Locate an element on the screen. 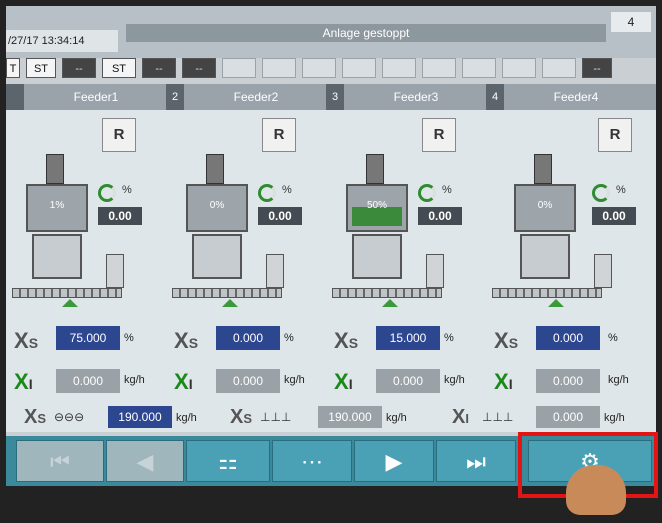  mode-box-6: -- is located at coordinates (597, 68).